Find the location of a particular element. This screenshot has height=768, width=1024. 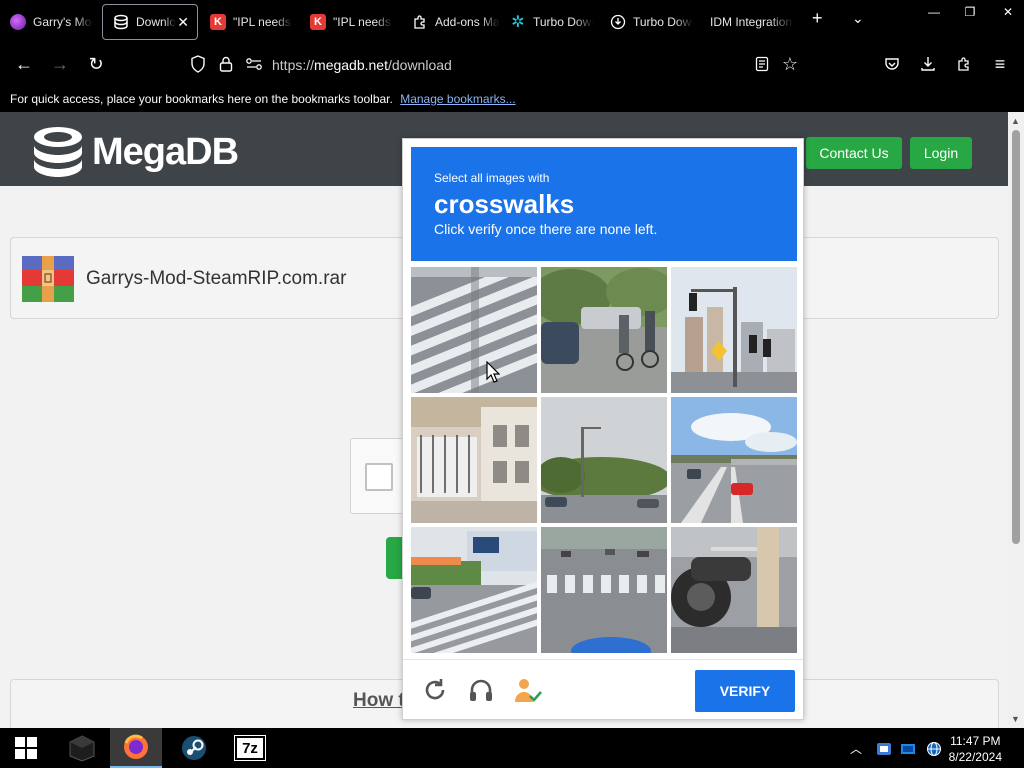

captcha-checkbox is located at coordinates (379, 477).